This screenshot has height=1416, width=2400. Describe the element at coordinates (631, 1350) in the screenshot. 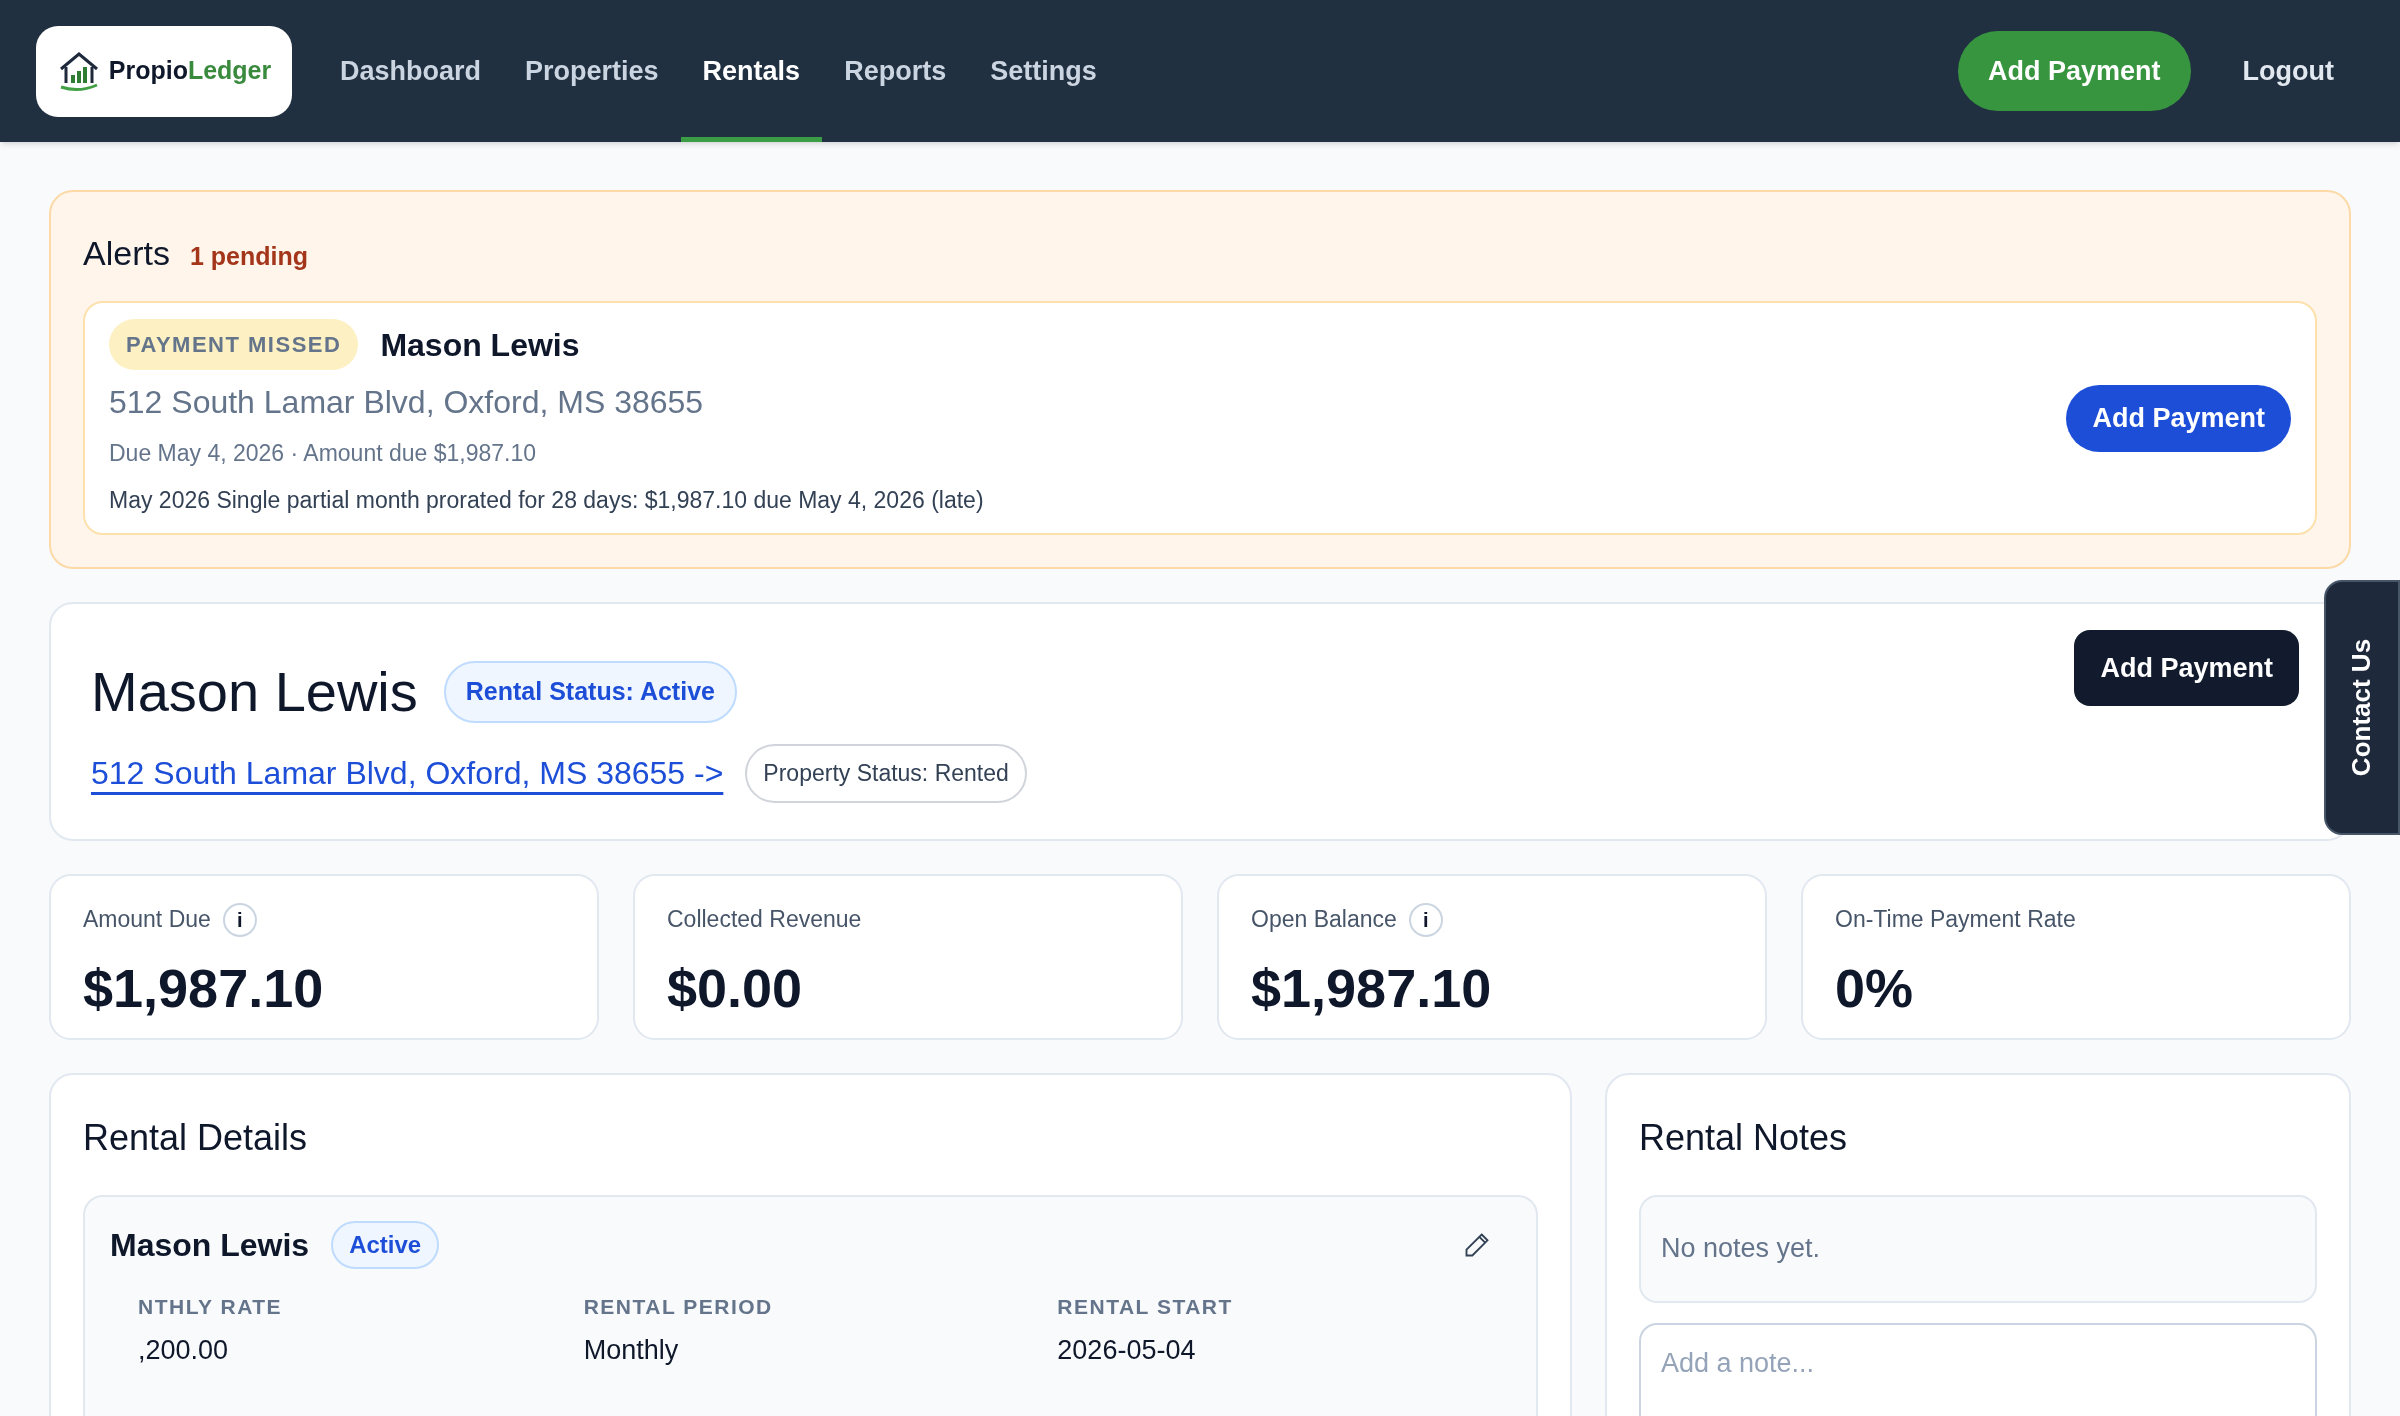

I see `field-value: Monthly` at that location.